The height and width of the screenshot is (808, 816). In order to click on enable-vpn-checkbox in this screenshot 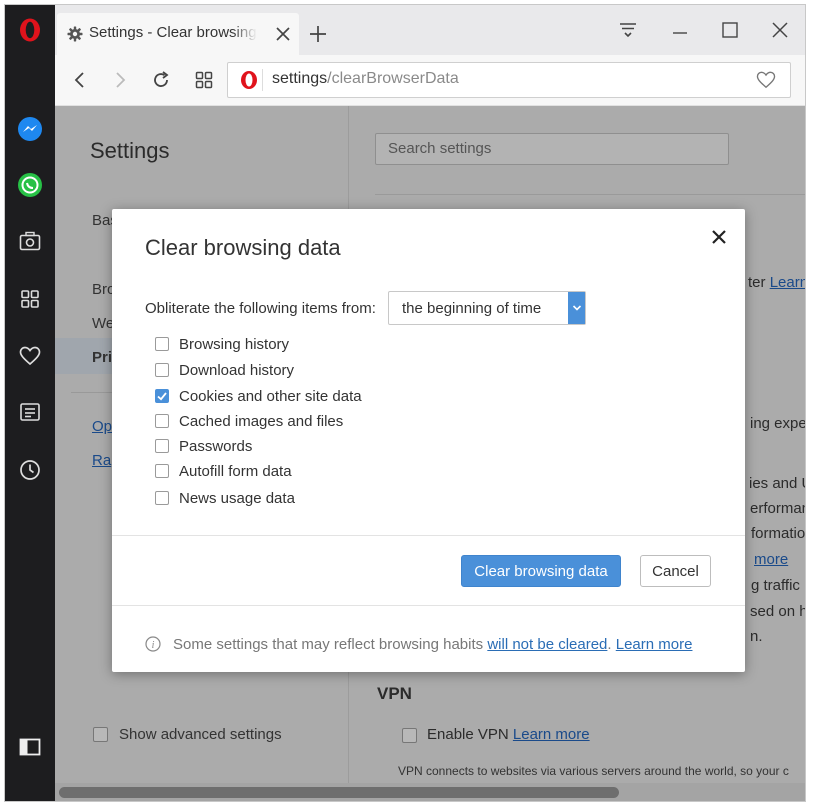, I will do `click(409, 735)`.